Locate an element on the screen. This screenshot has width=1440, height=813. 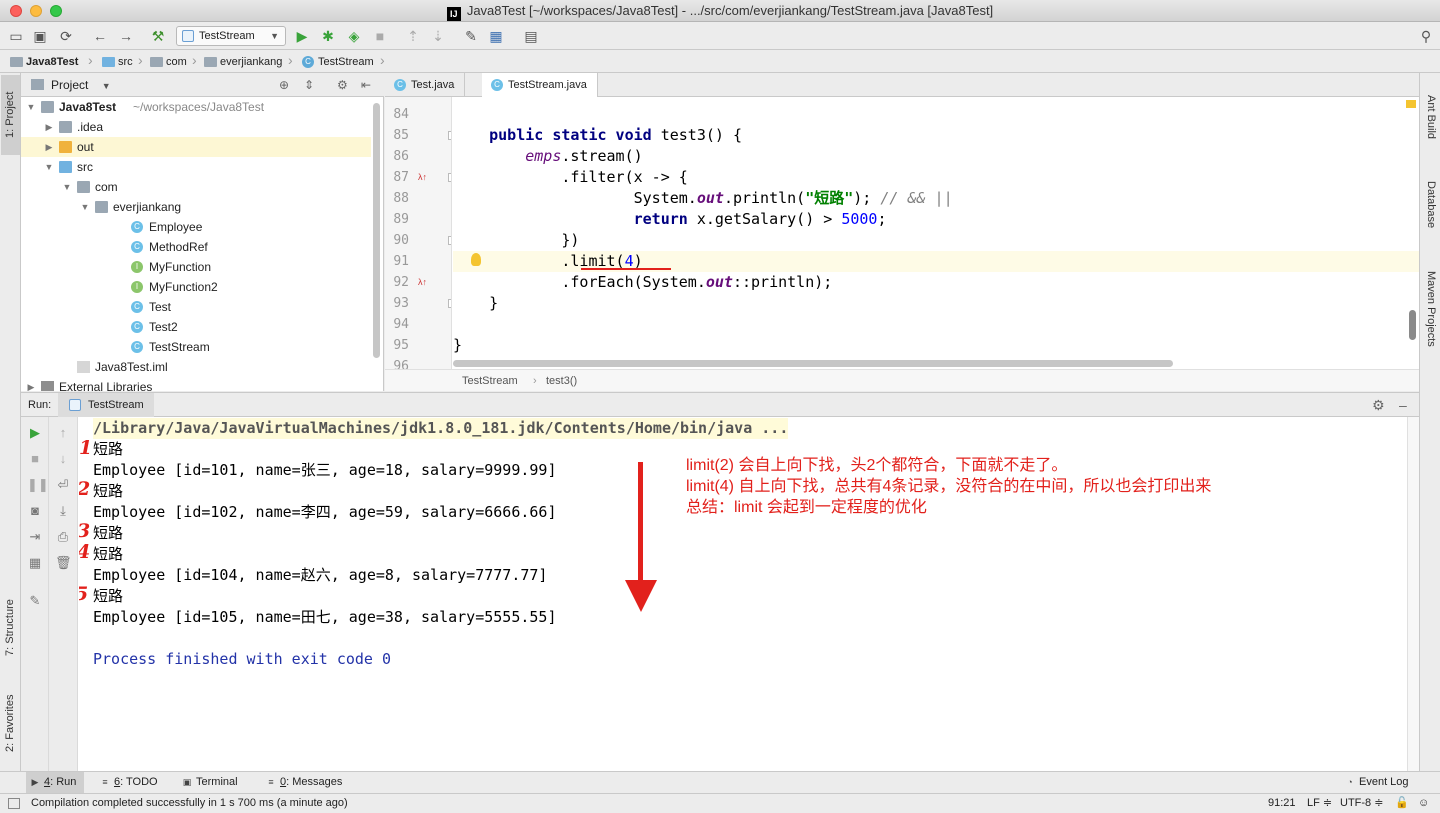
run-configuration-select: TestStream ▼ is located at coordinates (231, 36).